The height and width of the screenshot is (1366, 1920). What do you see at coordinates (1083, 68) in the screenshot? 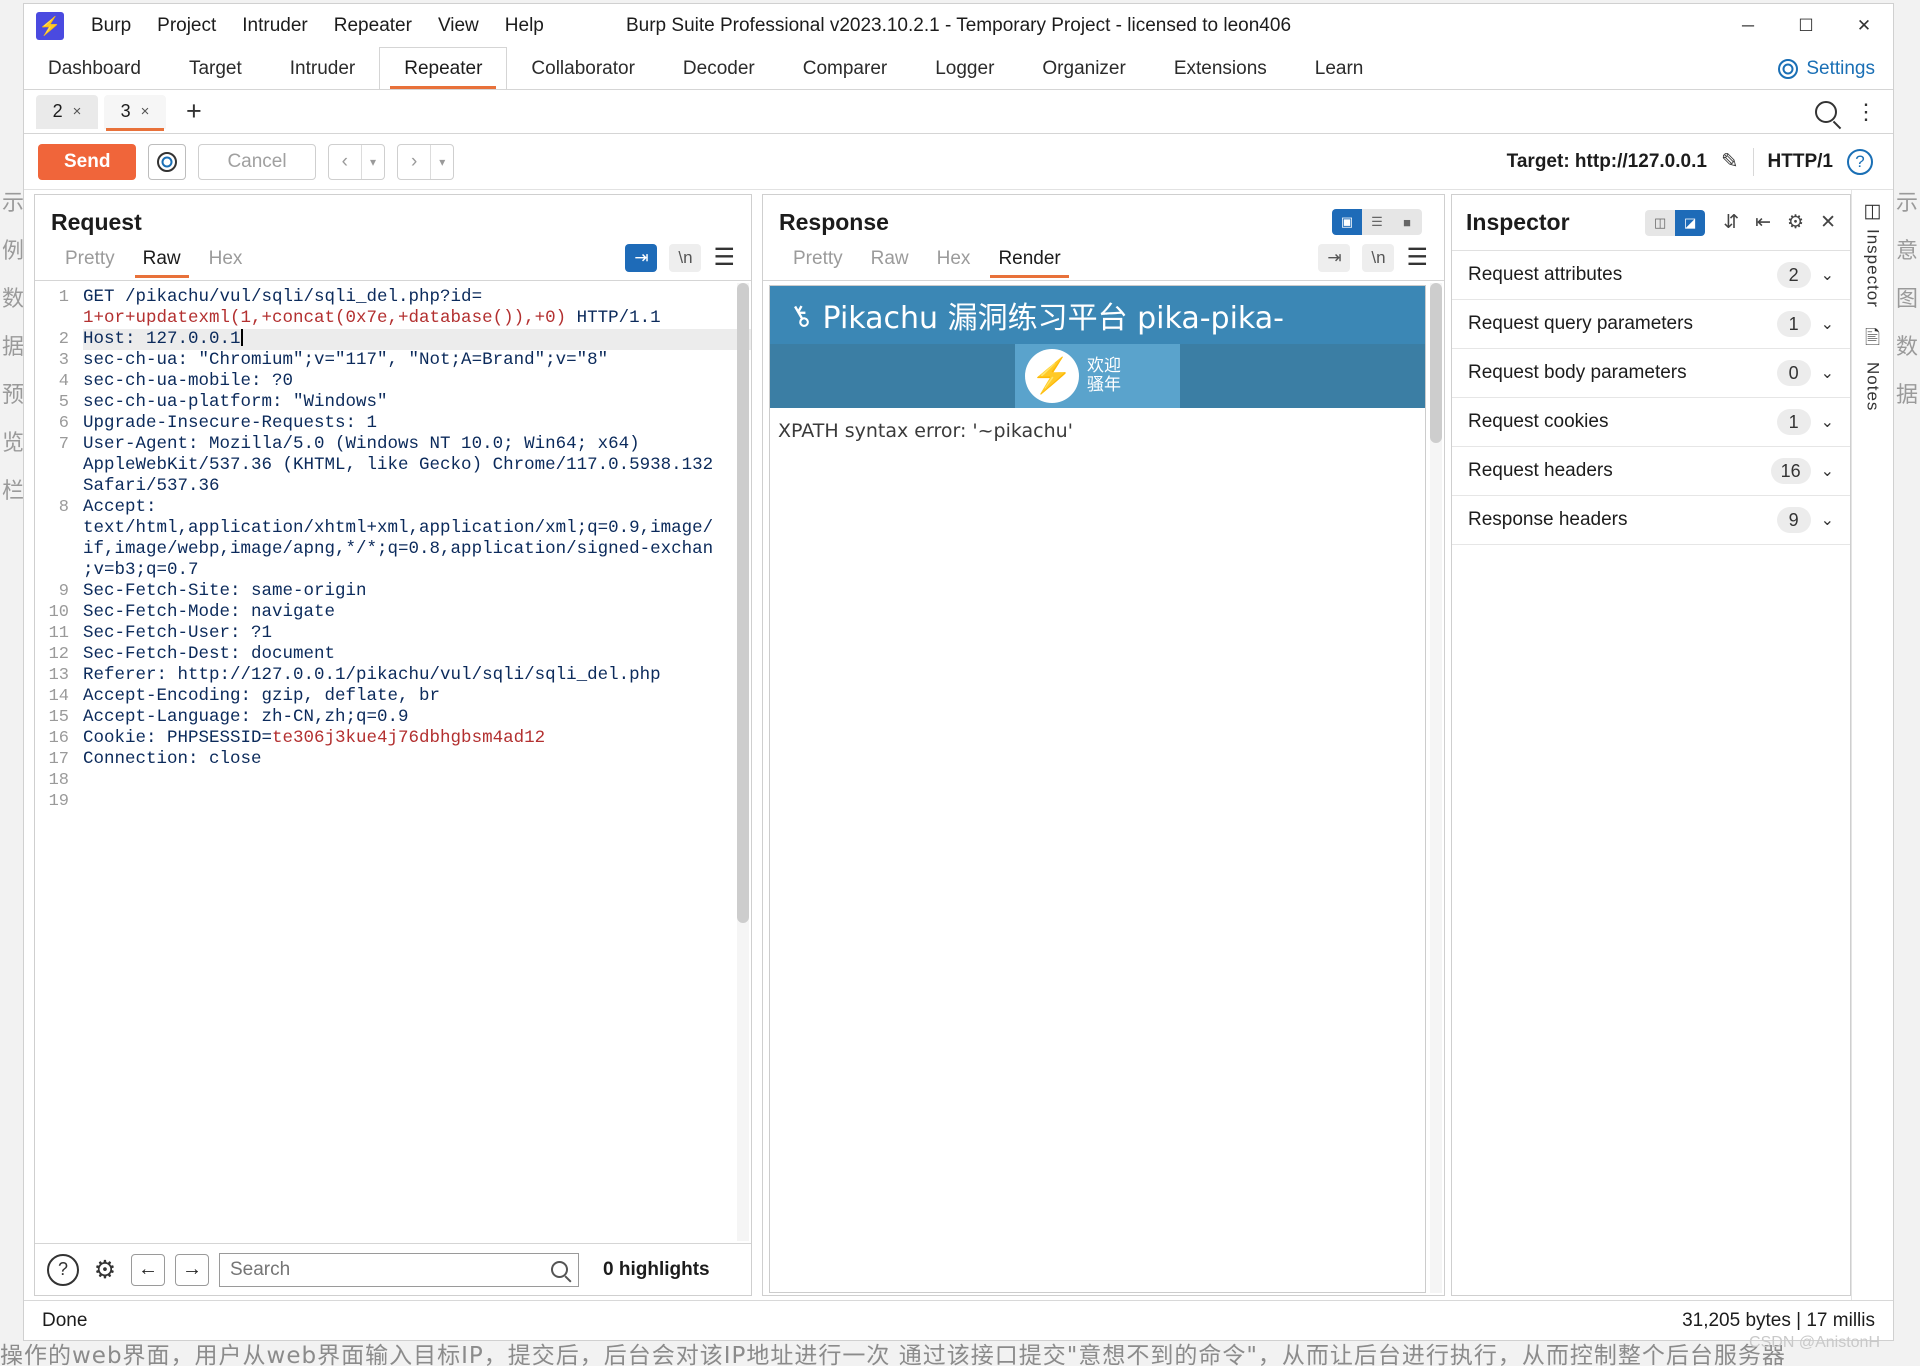
I see `tab-organizer: Organizer` at bounding box center [1083, 68].